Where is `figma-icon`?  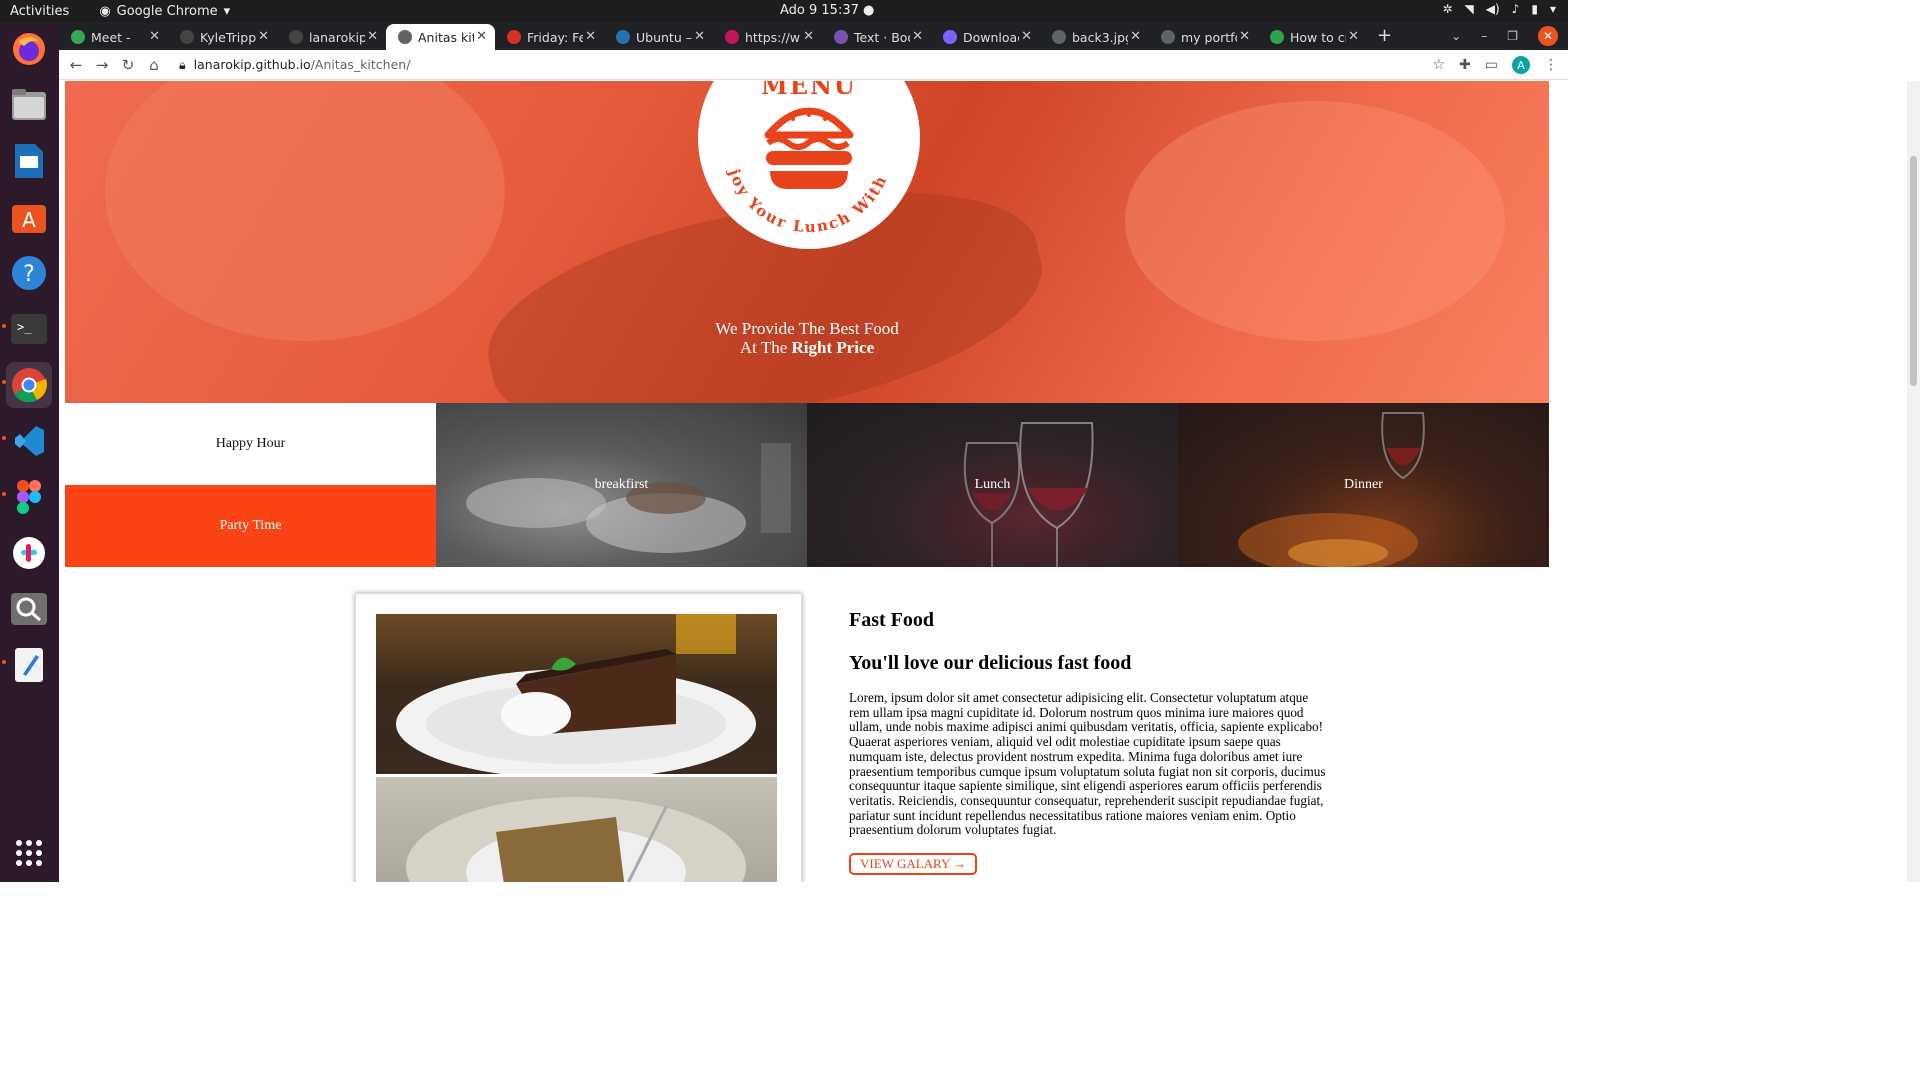 figma-icon is located at coordinates (29, 497).